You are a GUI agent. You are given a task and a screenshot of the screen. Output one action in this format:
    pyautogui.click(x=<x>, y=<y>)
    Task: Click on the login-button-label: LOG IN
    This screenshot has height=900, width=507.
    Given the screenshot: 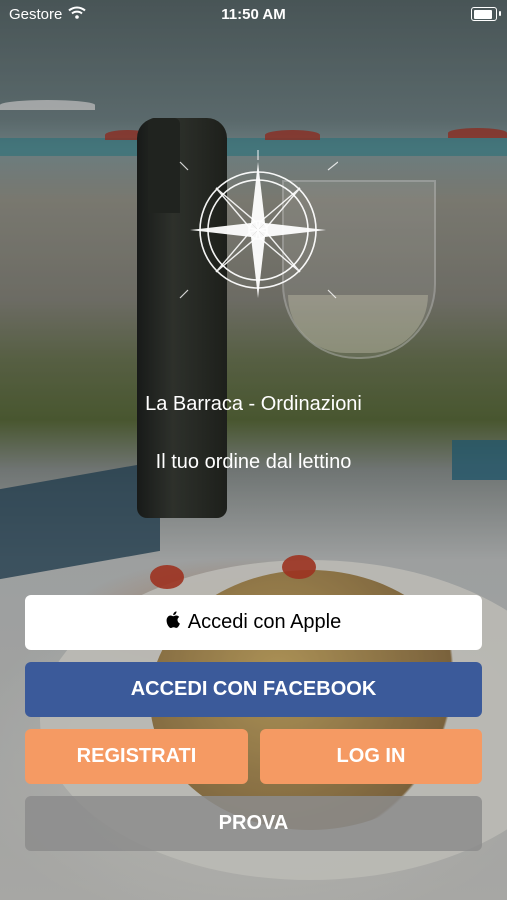 What is the action you would take?
    pyautogui.click(x=371, y=756)
    